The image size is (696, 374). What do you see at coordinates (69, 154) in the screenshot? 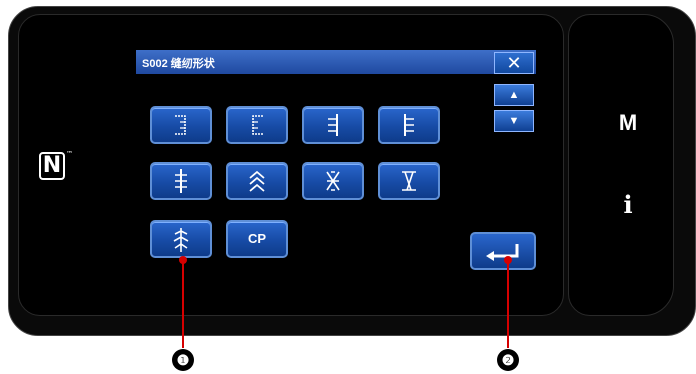
I see `nfc-trademark: ™` at bounding box center [69, 154].